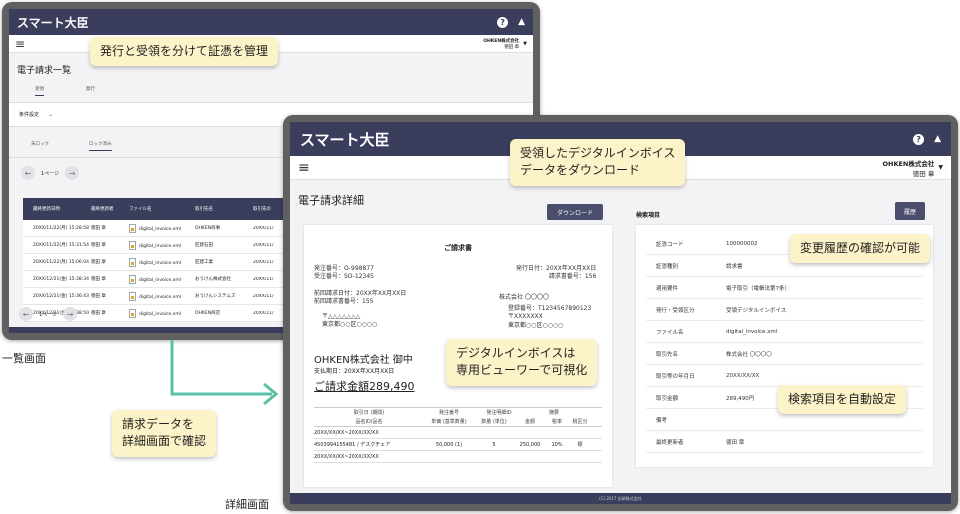  Describe the element at coordinates (449, 422) in the screenshot. I see `head-unit-price: 単価 (基準数量)` at that location.